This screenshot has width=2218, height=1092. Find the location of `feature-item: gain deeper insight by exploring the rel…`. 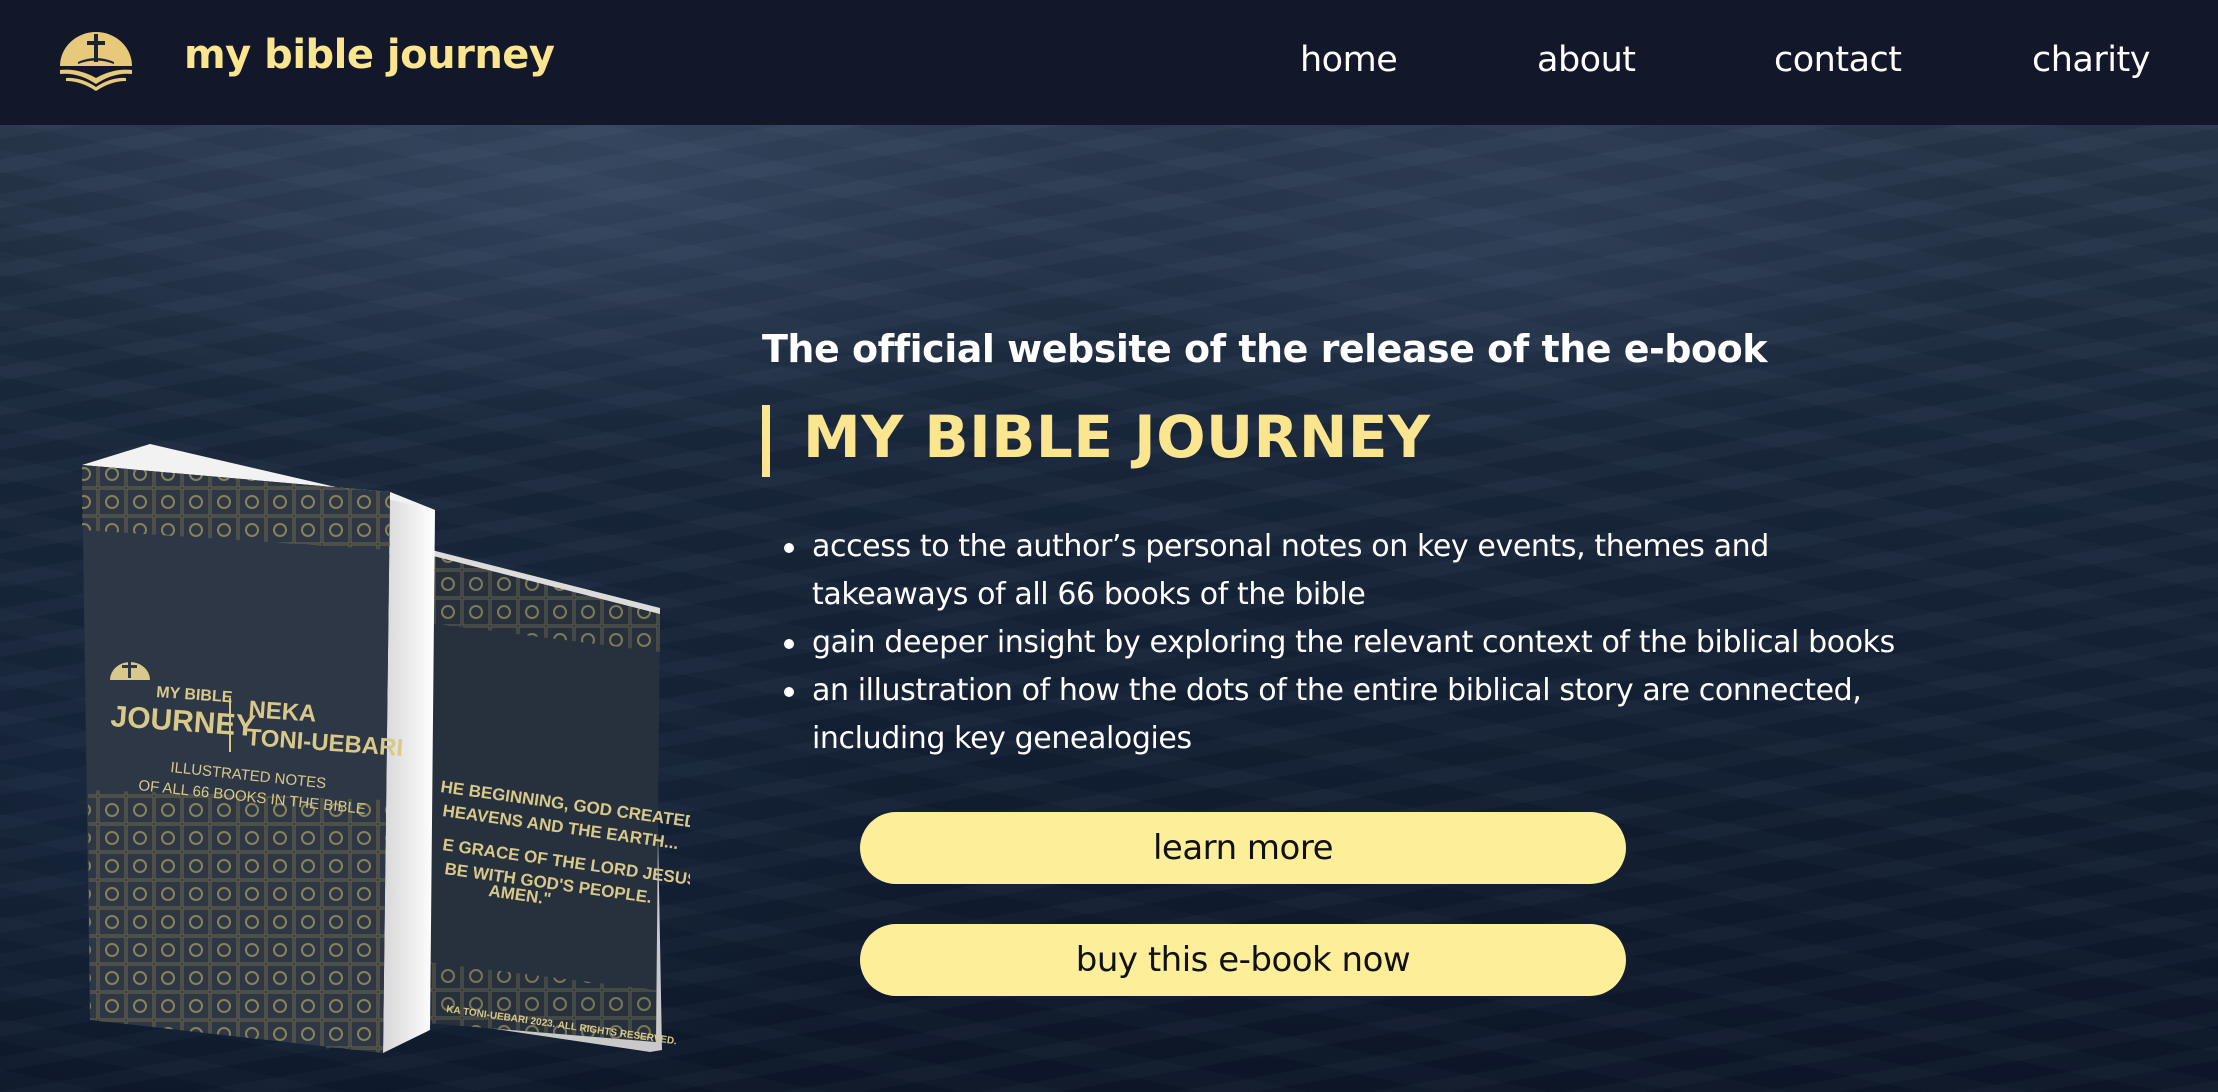

feature-item: gain deeper insight by exploring the rel… is located at coordinates (1344, 643).